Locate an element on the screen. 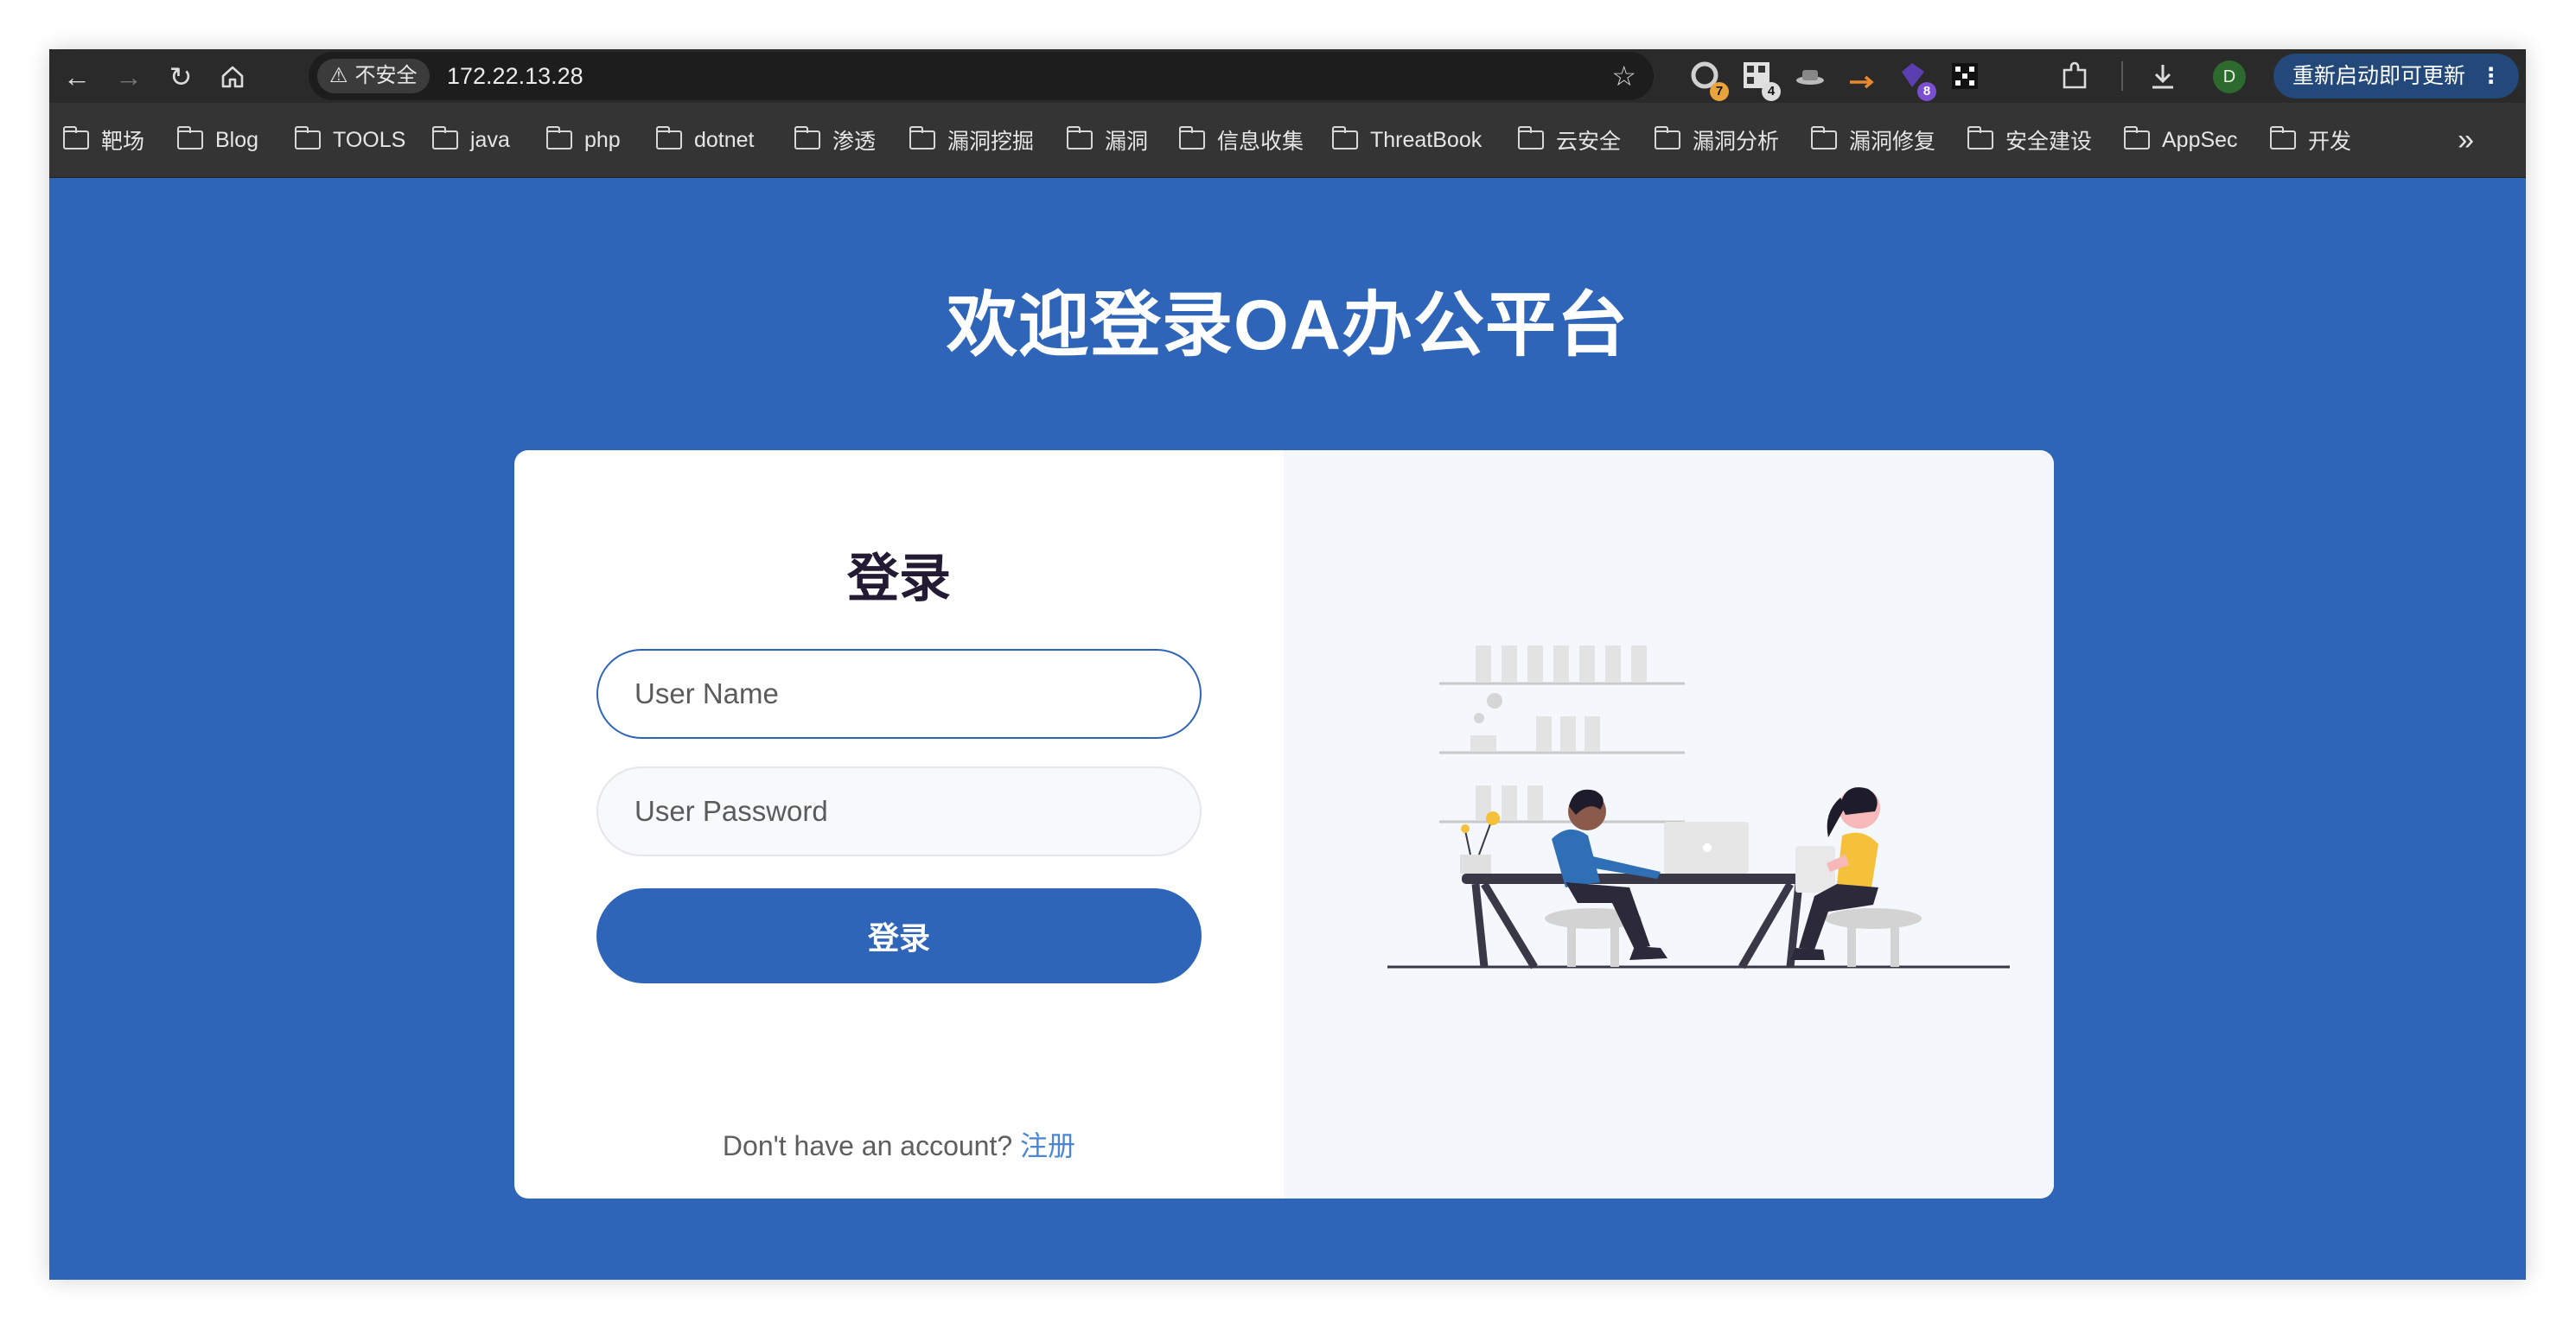 This screenshot has height=1329, width=2576. bookmark-folder: 安全建设 is located at coordinates (2029, 140).